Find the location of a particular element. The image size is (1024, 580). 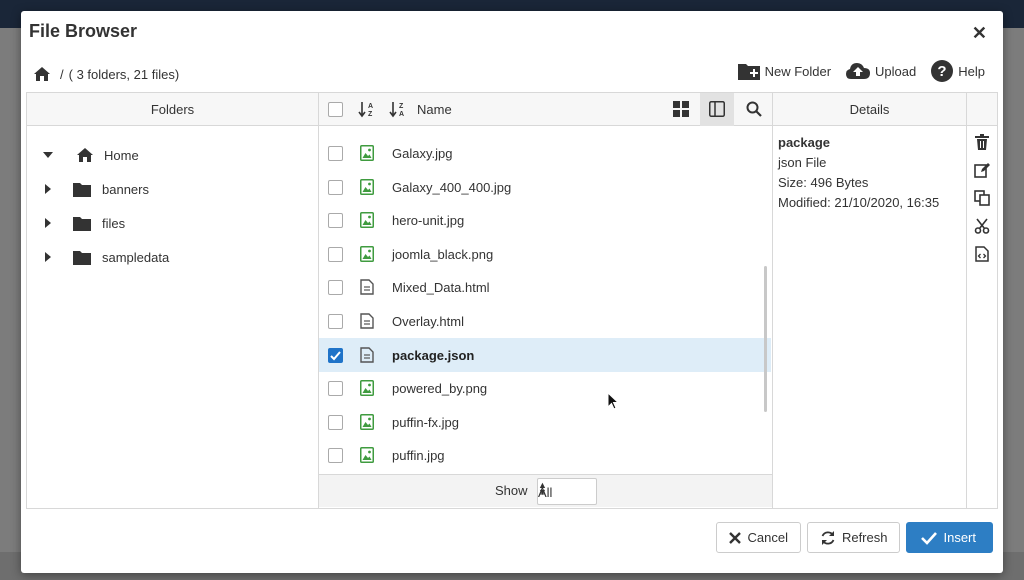

folder-tree: Home banners files sampledata is located at coordinates (172, 200).